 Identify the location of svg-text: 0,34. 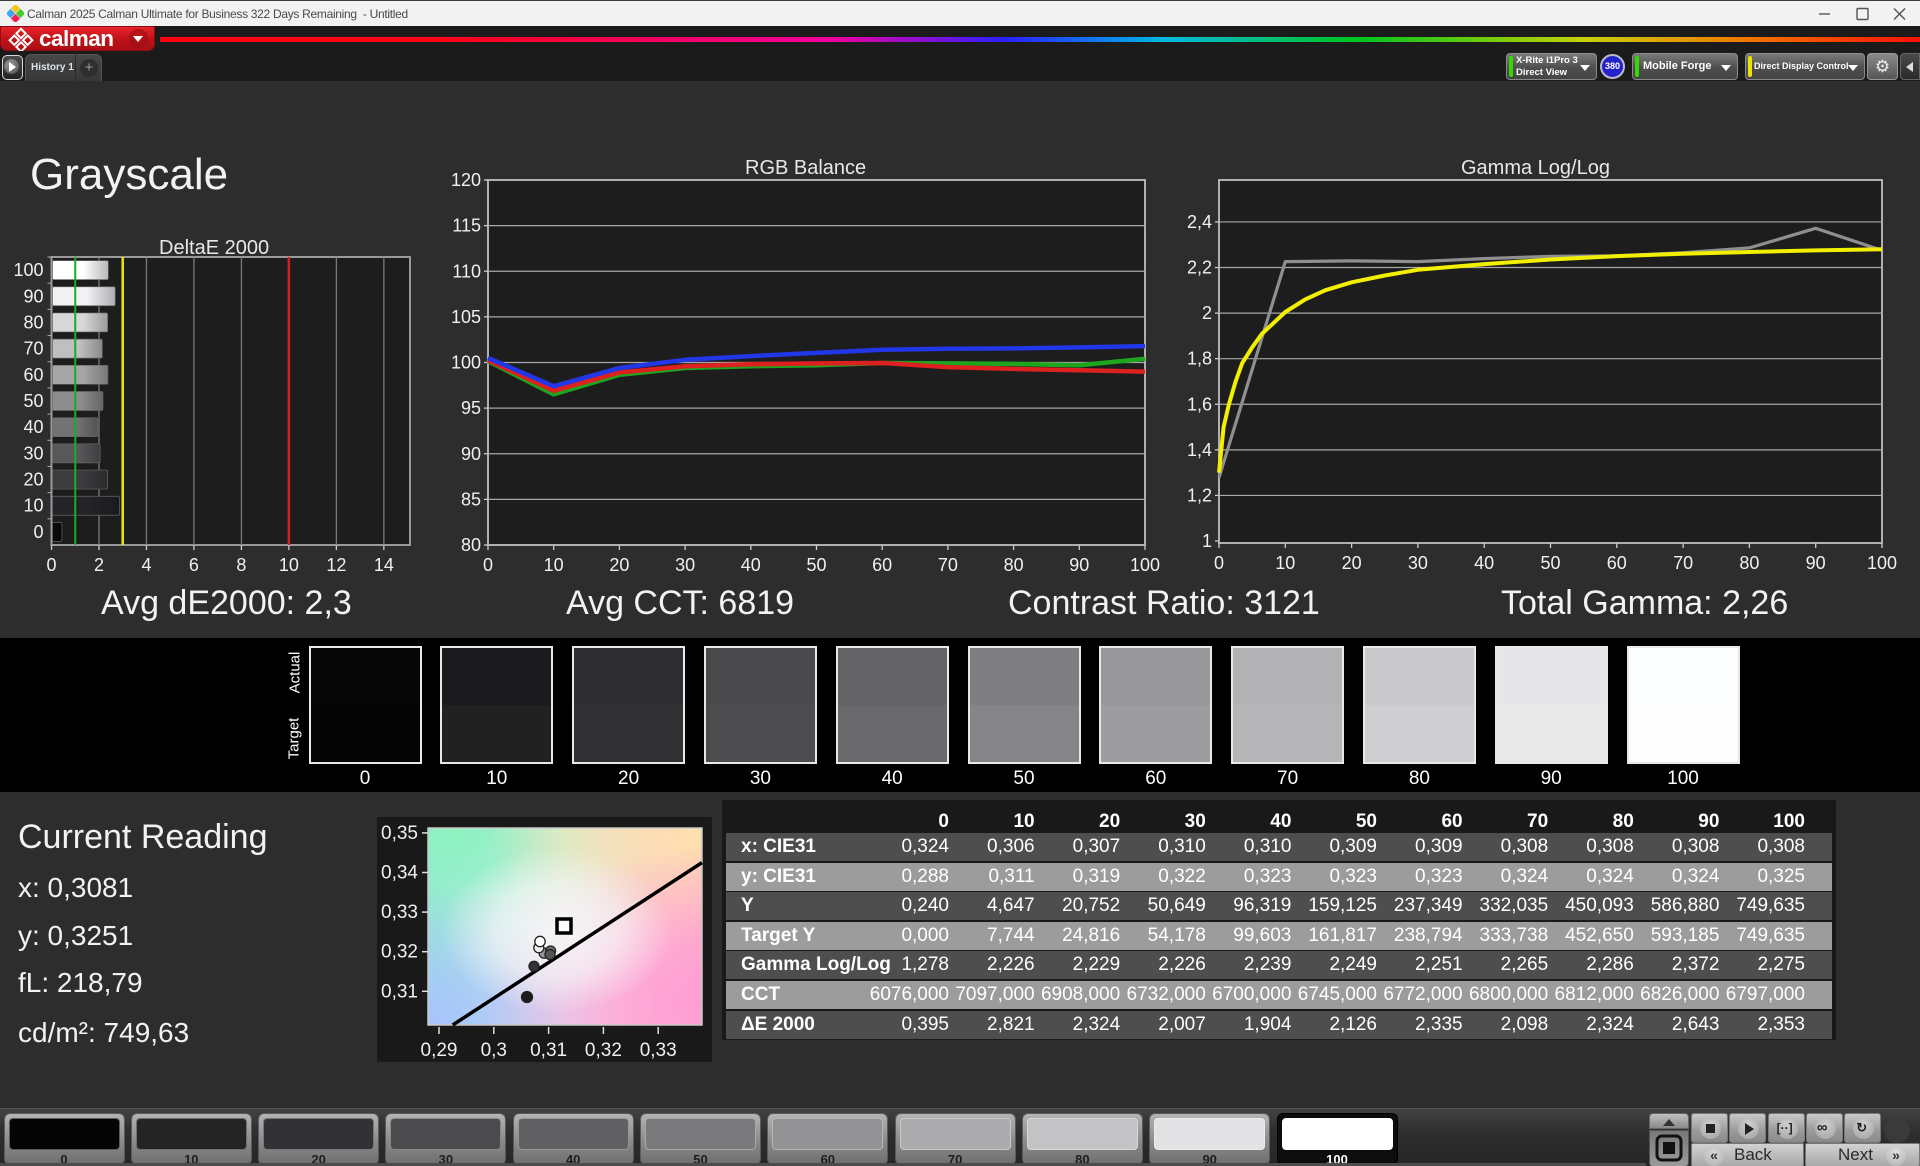
(399, 873).